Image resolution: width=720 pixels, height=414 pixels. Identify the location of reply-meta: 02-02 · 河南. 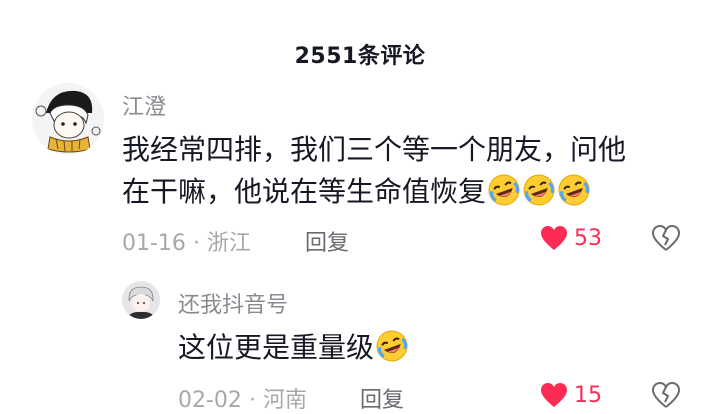
(242, 398).